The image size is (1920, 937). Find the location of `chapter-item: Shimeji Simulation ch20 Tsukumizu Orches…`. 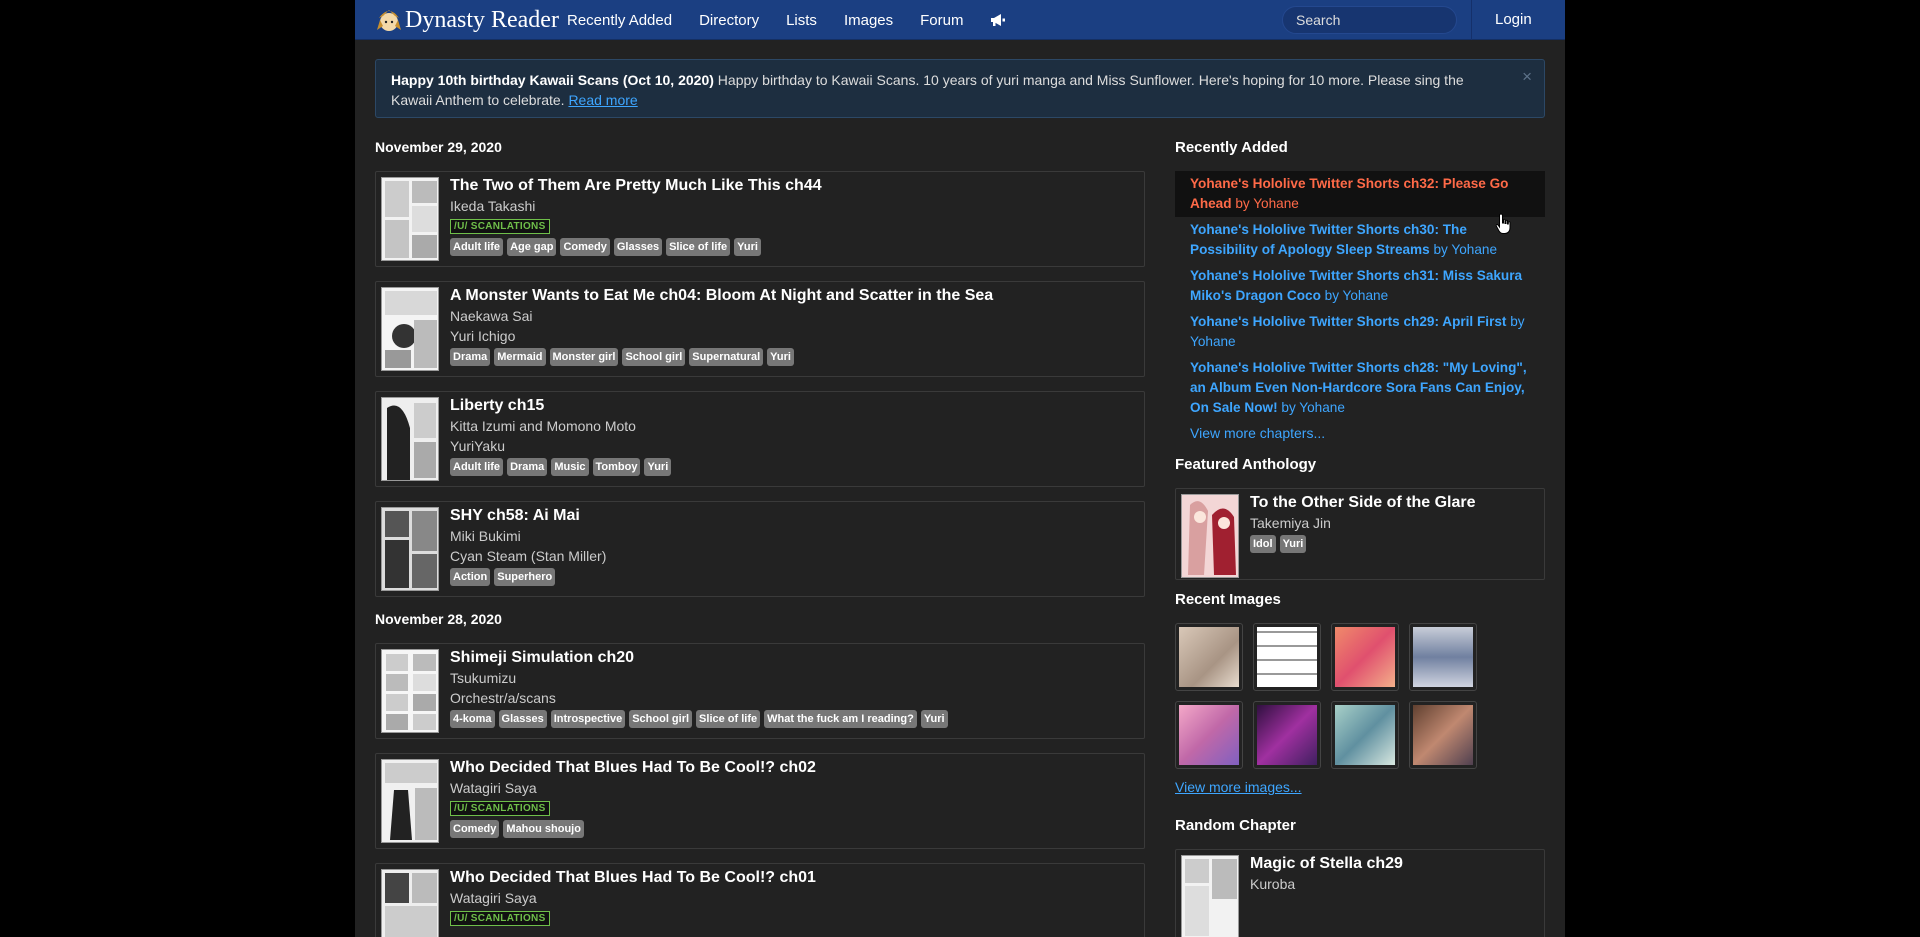

chapter-item: Shimeji Simulation ch20 Tsukumizu Orches… is located at coordinates (760, 691).